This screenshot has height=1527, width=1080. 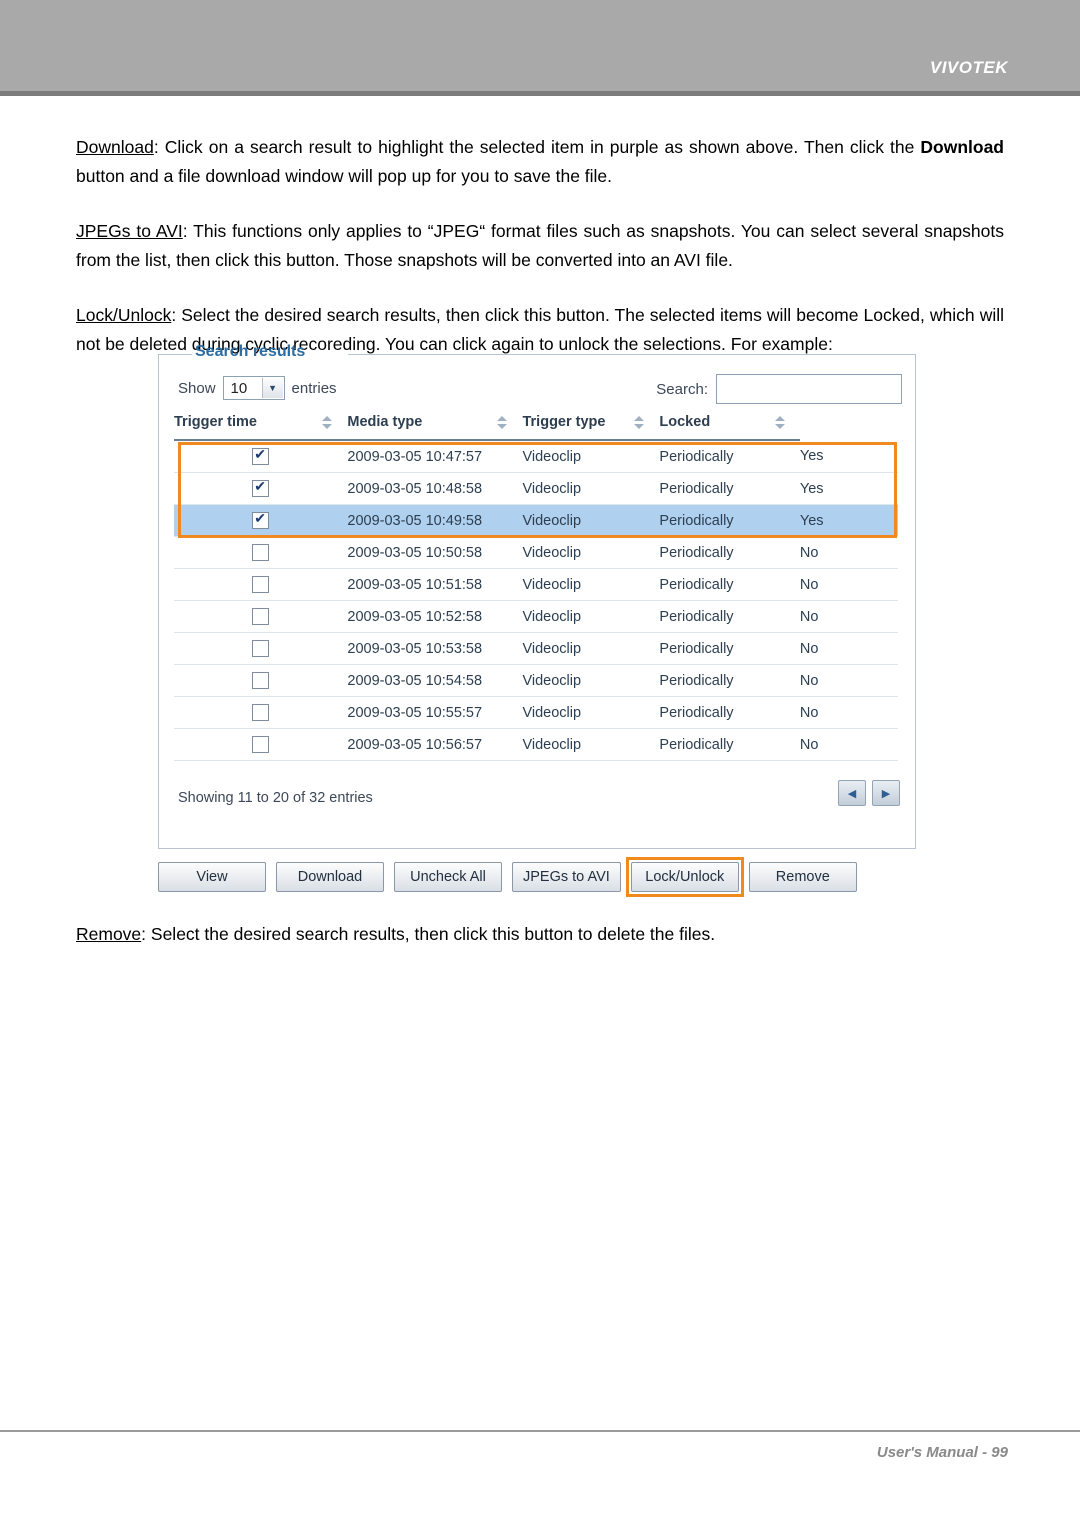 I want to click on button-wrapper-lock-unlock: Lock/Unlock, so click(x=684, y=877).